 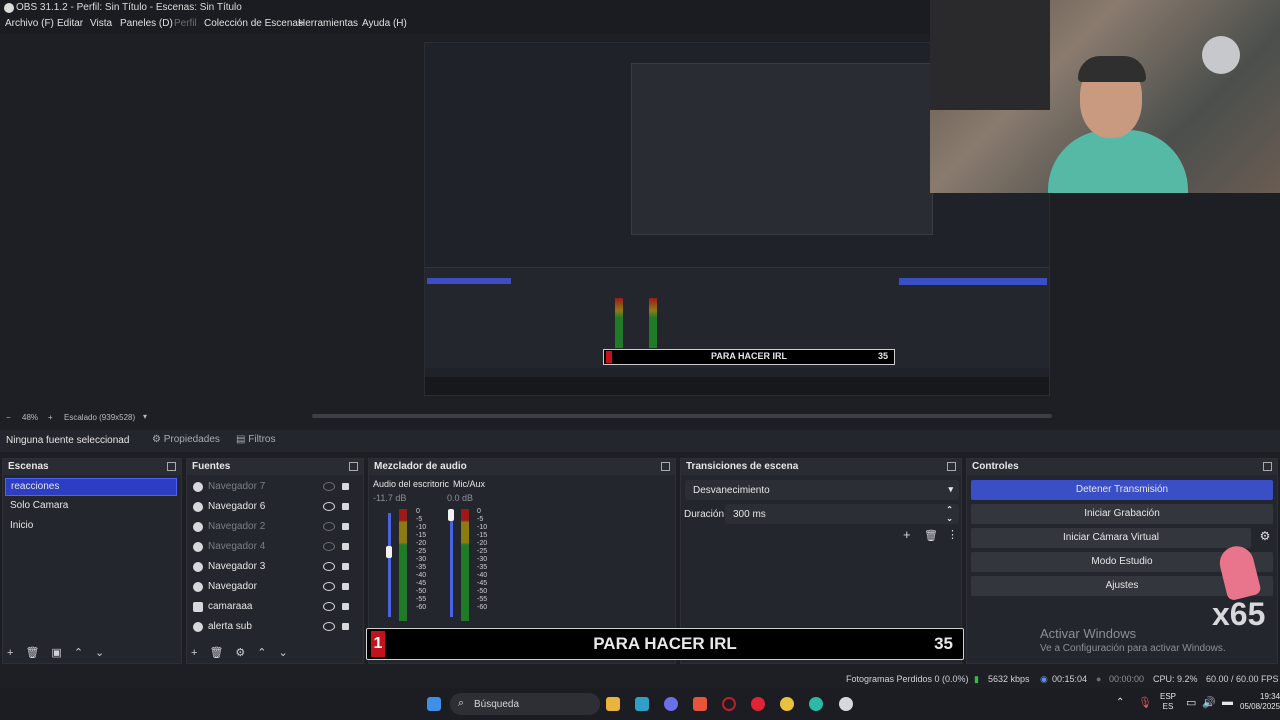 What do you see at coordinates (240, 653) in the screenshot?
I see `source-properties-button: ⚙` at bounding box center [240, 653].